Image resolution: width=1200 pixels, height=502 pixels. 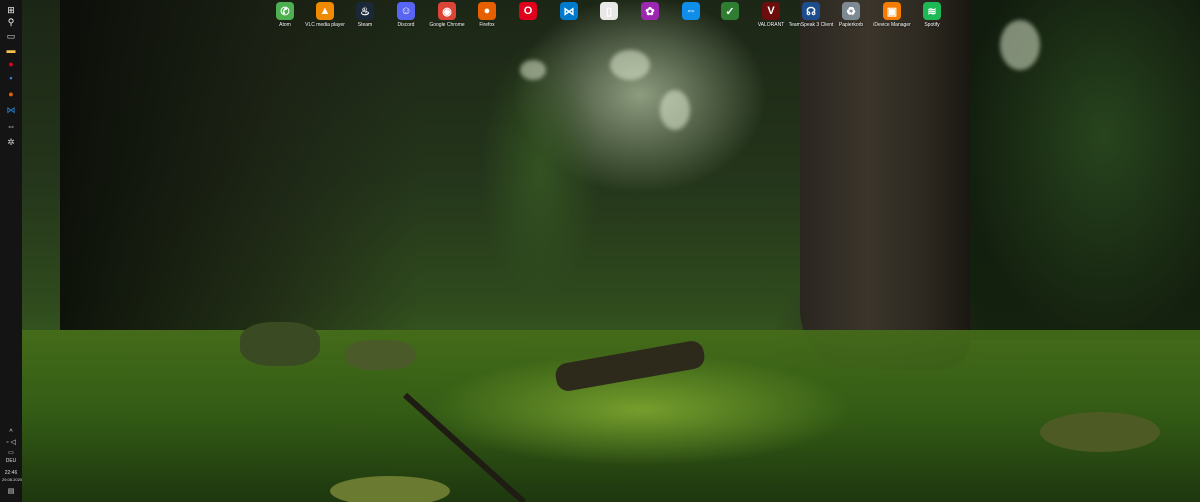 What do you see at coordinates (11, 473) in the screenshot?
I see `clock-time: 22:46` at bounding box center [11, 473].